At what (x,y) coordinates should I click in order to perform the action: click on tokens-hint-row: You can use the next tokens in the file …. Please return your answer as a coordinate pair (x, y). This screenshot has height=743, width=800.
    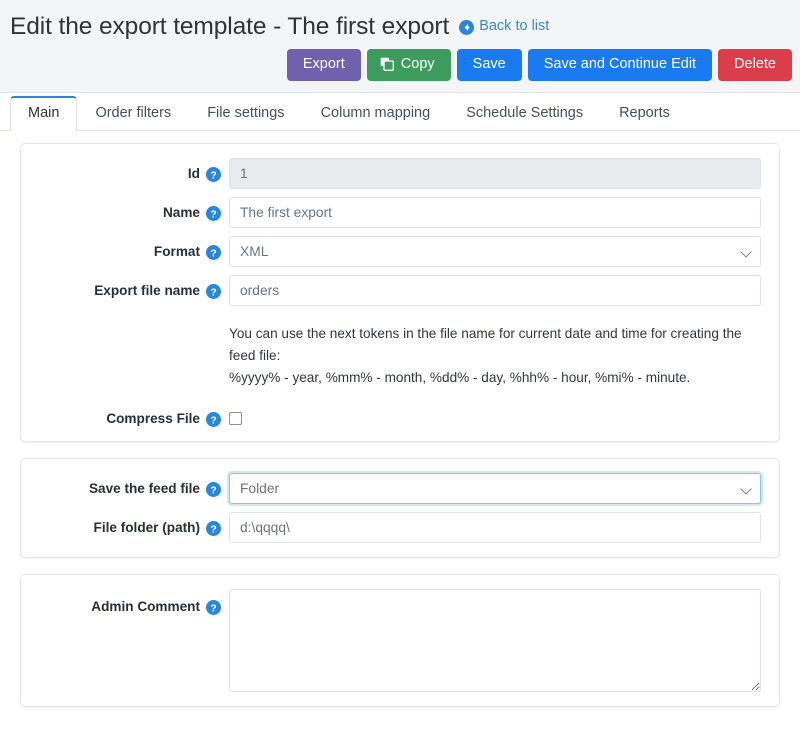
    Looking at the image, I should click on (400, 354).